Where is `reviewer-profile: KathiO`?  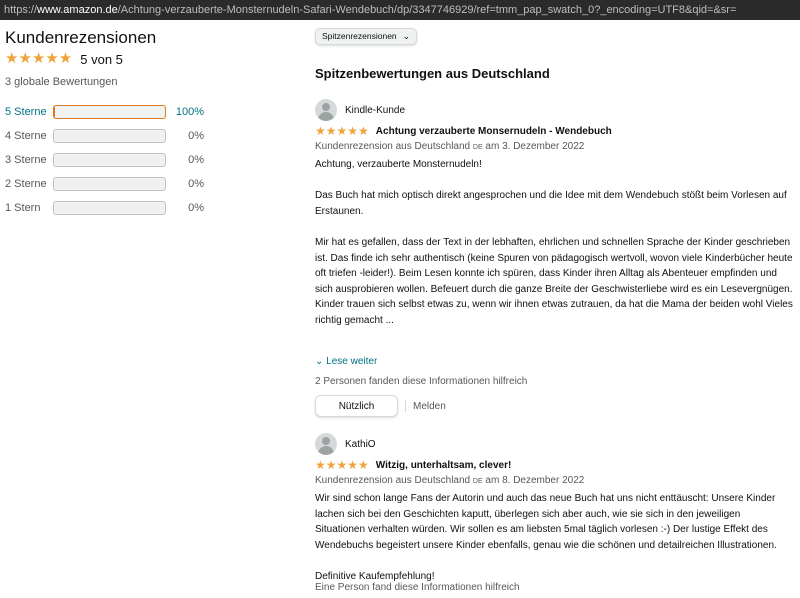
reviewer-profile: KathiO is located at coordinates (554, 444).